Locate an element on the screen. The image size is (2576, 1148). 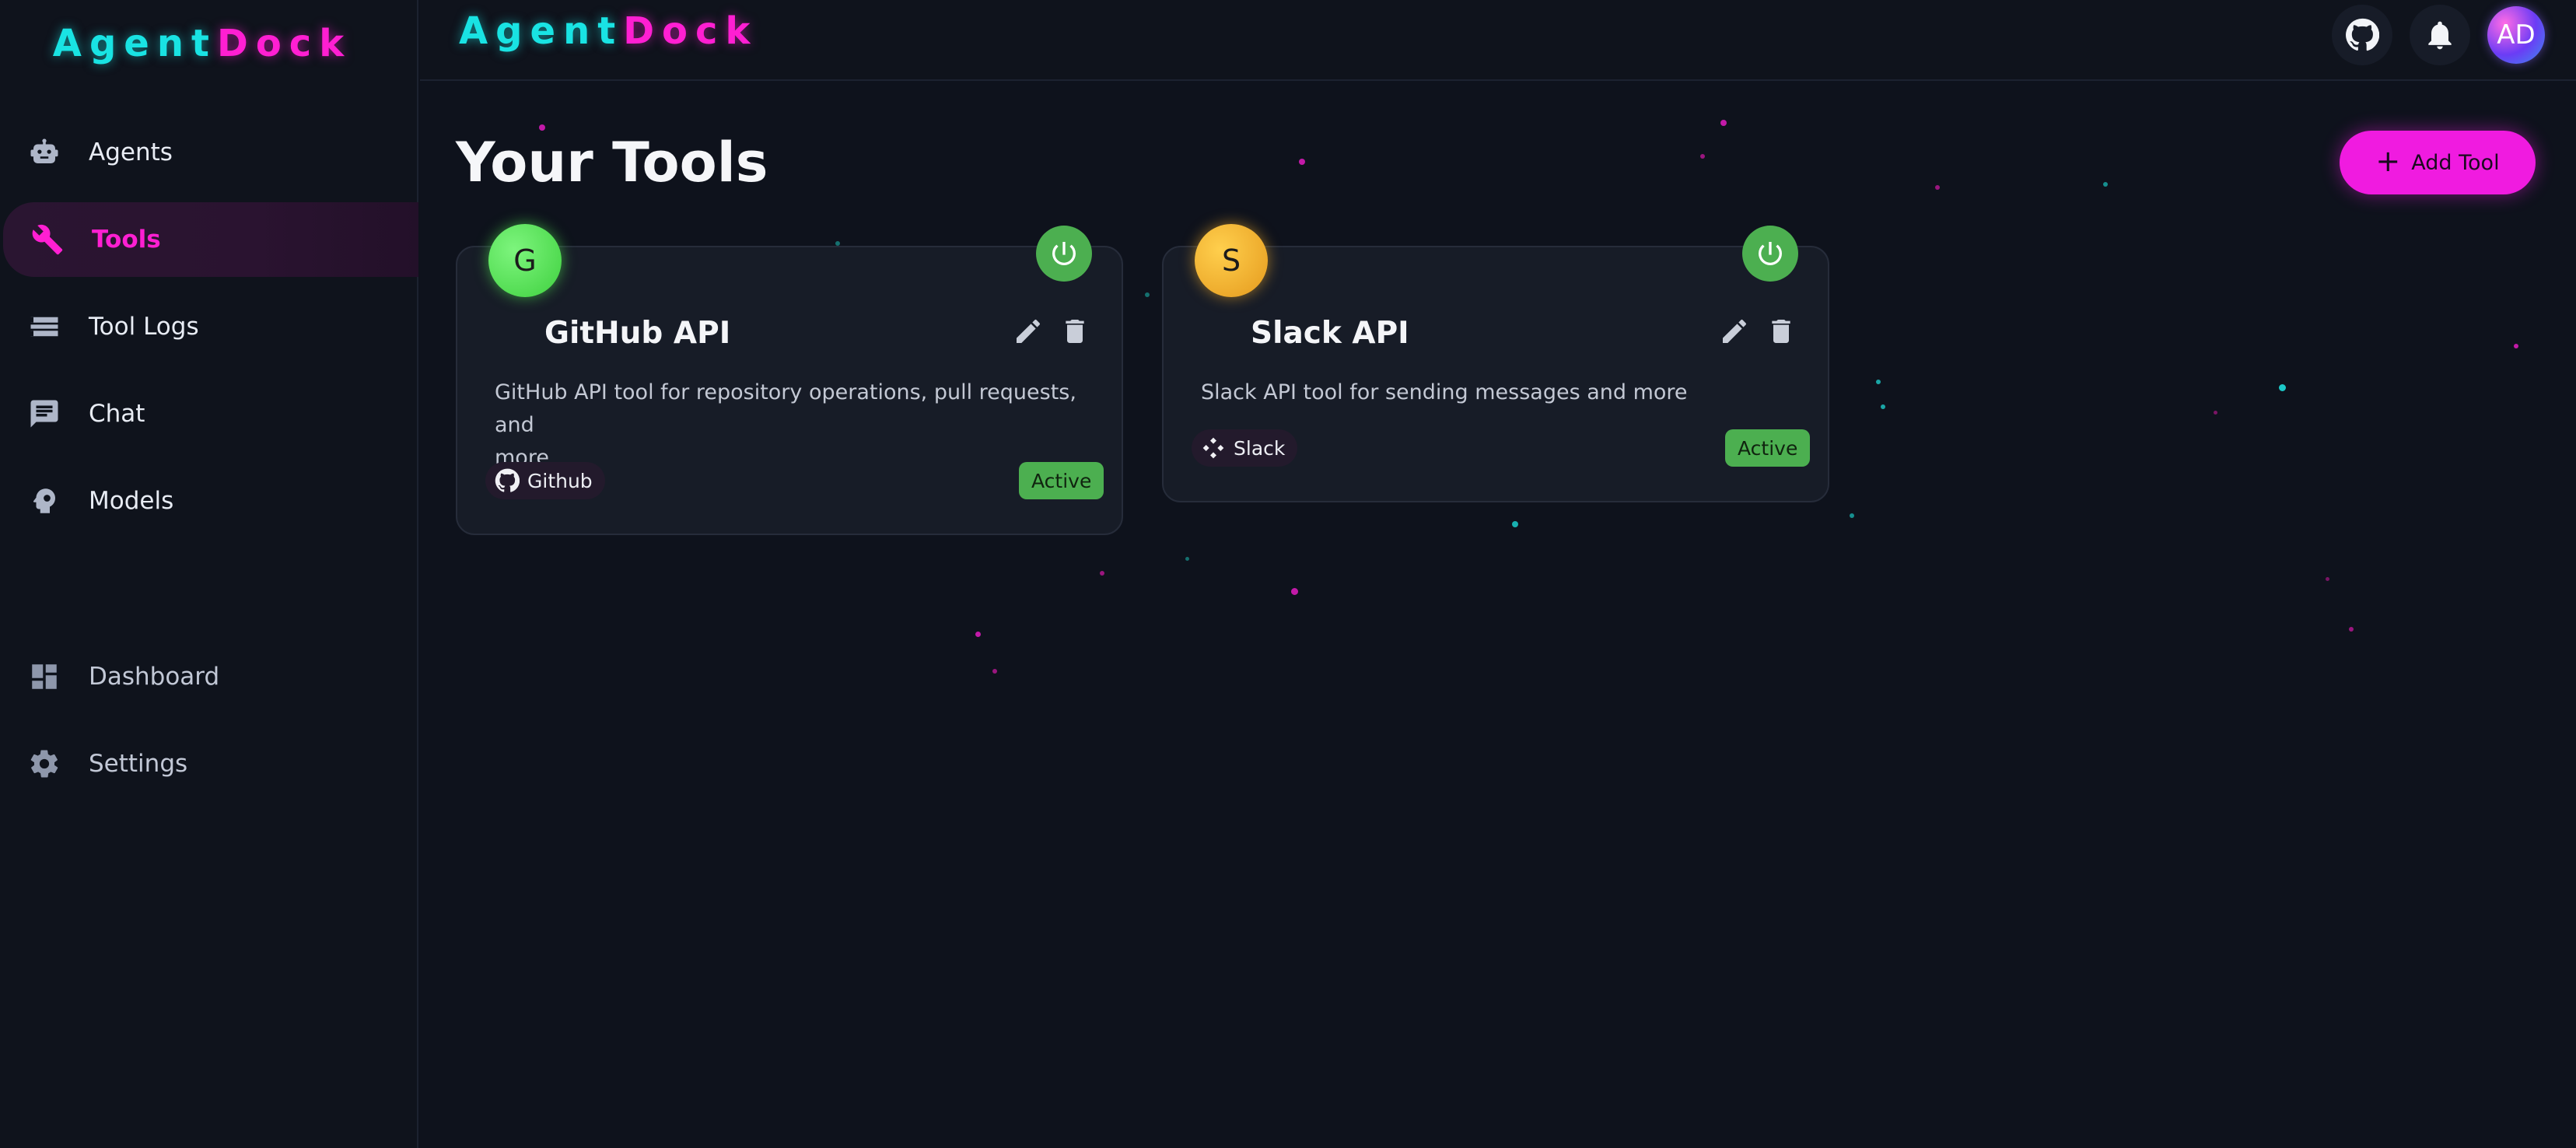
list-icon is located at coordinates (44, 327).